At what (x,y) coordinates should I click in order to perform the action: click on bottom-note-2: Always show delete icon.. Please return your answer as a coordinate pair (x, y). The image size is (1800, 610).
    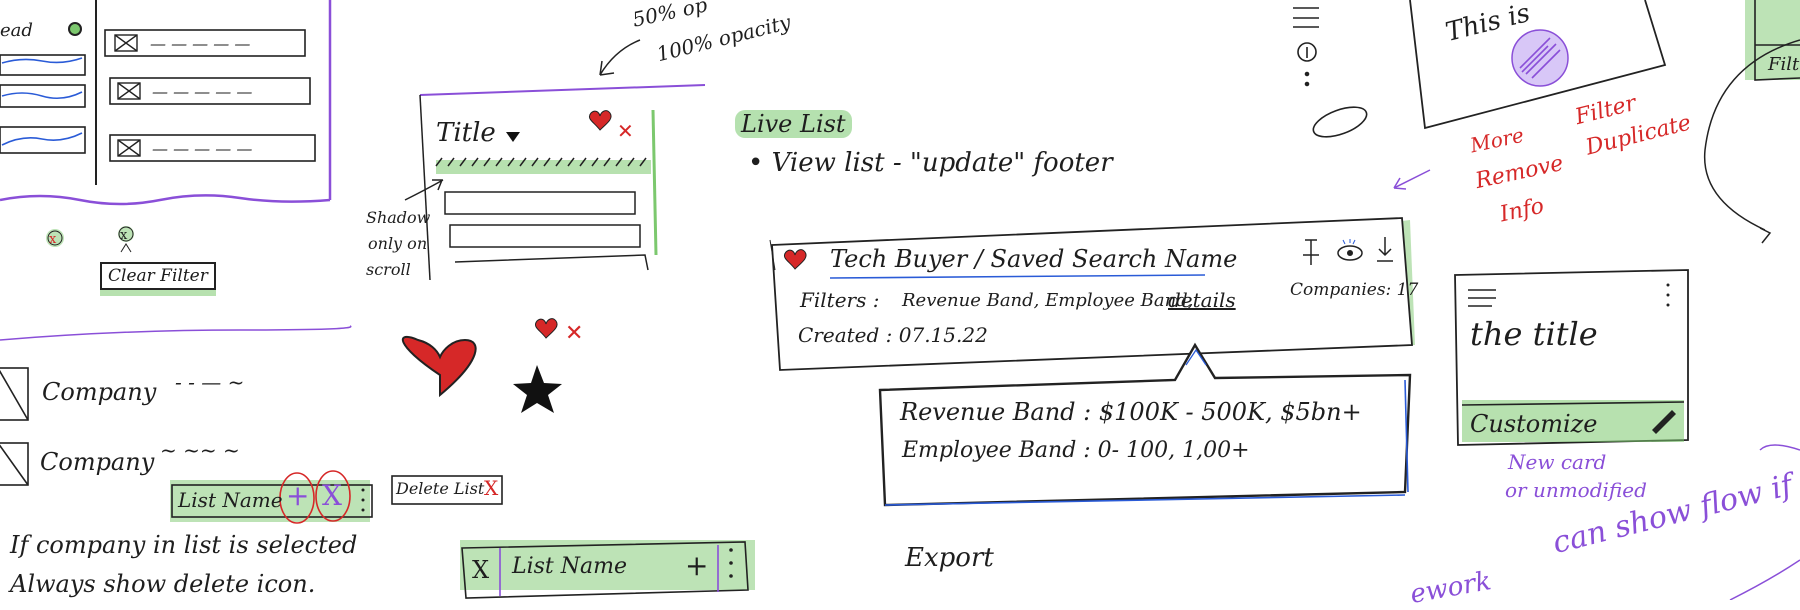
    Looking at the image, I should click on (163, 584).